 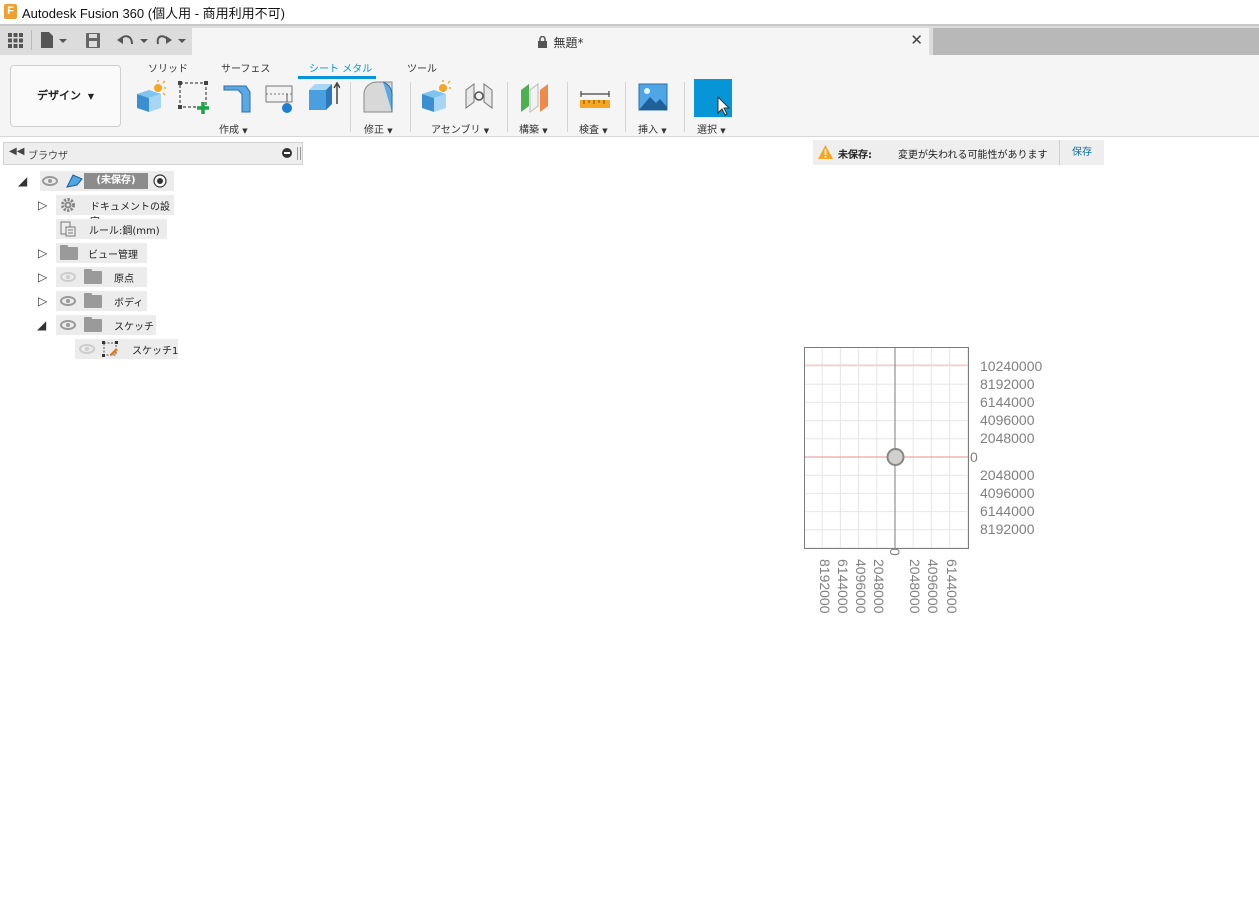 I want to click on x-tick-label: 6144000, so click(x=952, y=586).